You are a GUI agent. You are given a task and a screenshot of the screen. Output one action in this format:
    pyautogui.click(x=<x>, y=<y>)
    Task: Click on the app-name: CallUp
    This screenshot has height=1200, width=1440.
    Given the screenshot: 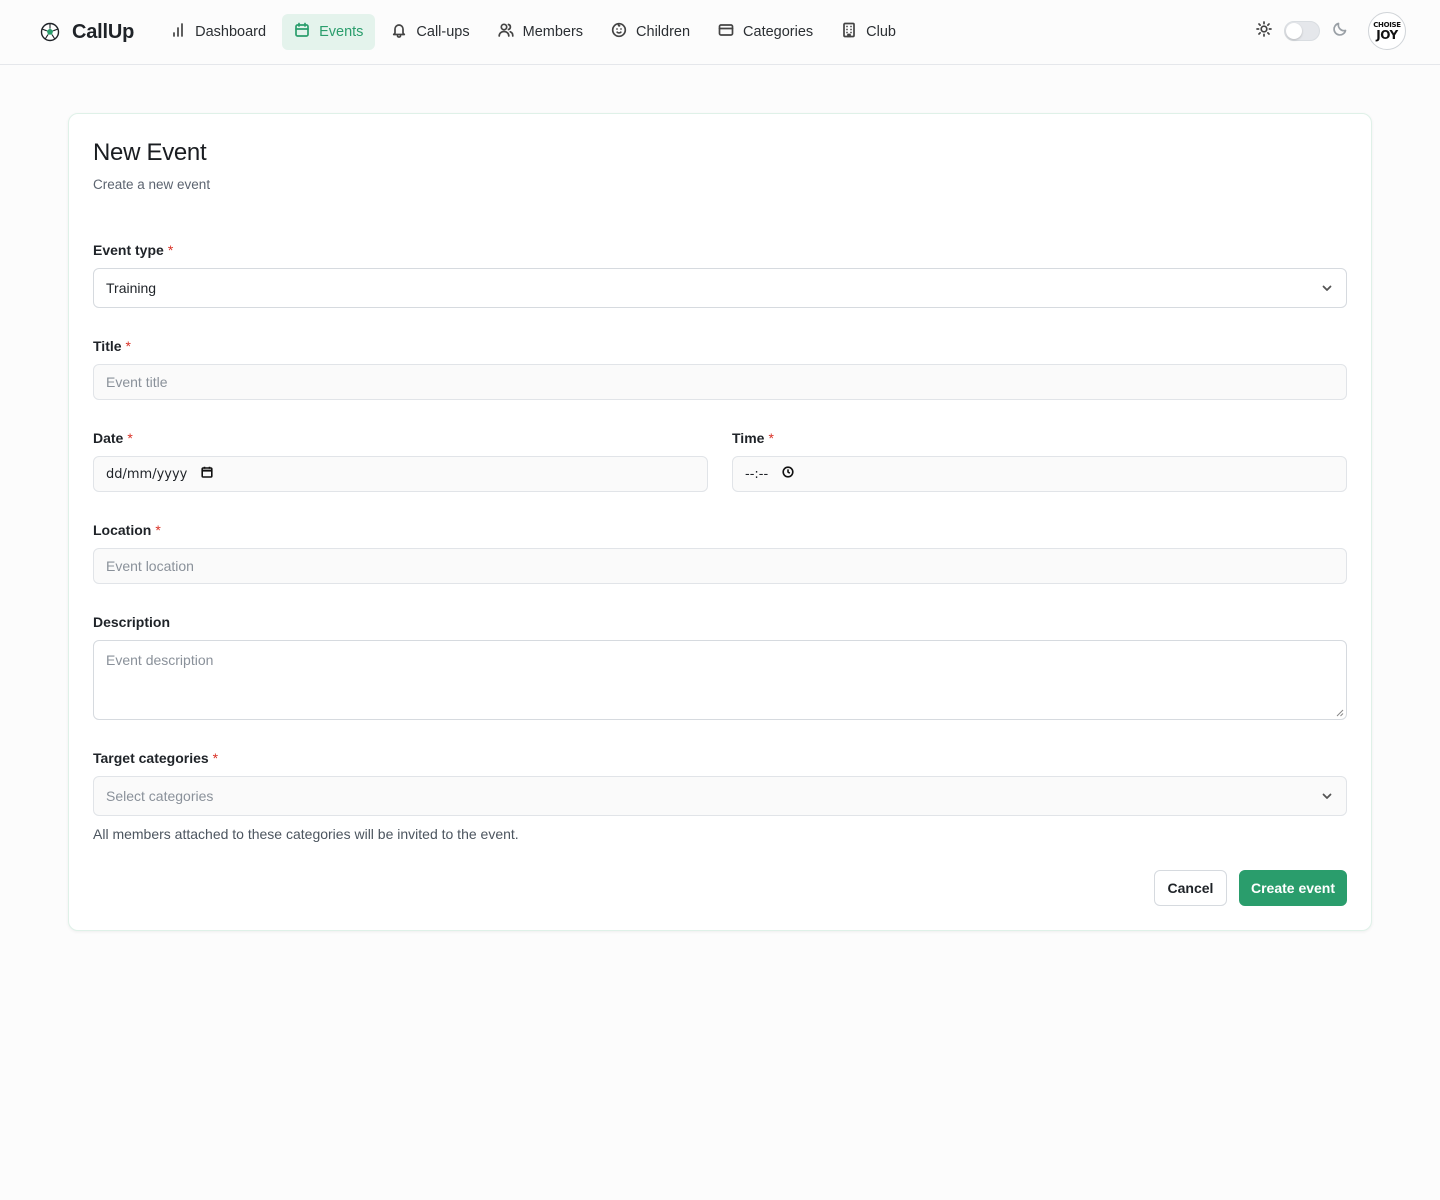 What is the action you would take?
    pyautogui.click(x=103, y=31)
    